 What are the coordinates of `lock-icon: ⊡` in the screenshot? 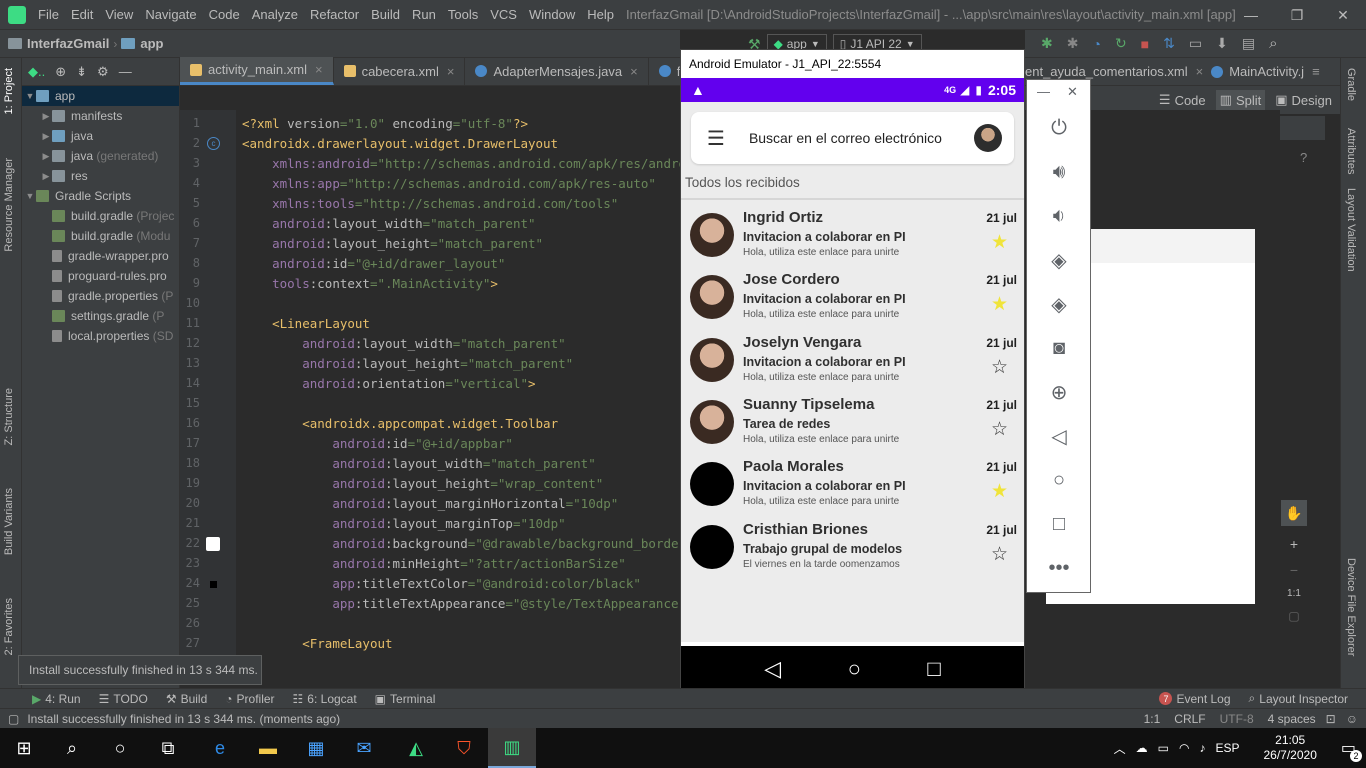 It's located at (1331, 719).